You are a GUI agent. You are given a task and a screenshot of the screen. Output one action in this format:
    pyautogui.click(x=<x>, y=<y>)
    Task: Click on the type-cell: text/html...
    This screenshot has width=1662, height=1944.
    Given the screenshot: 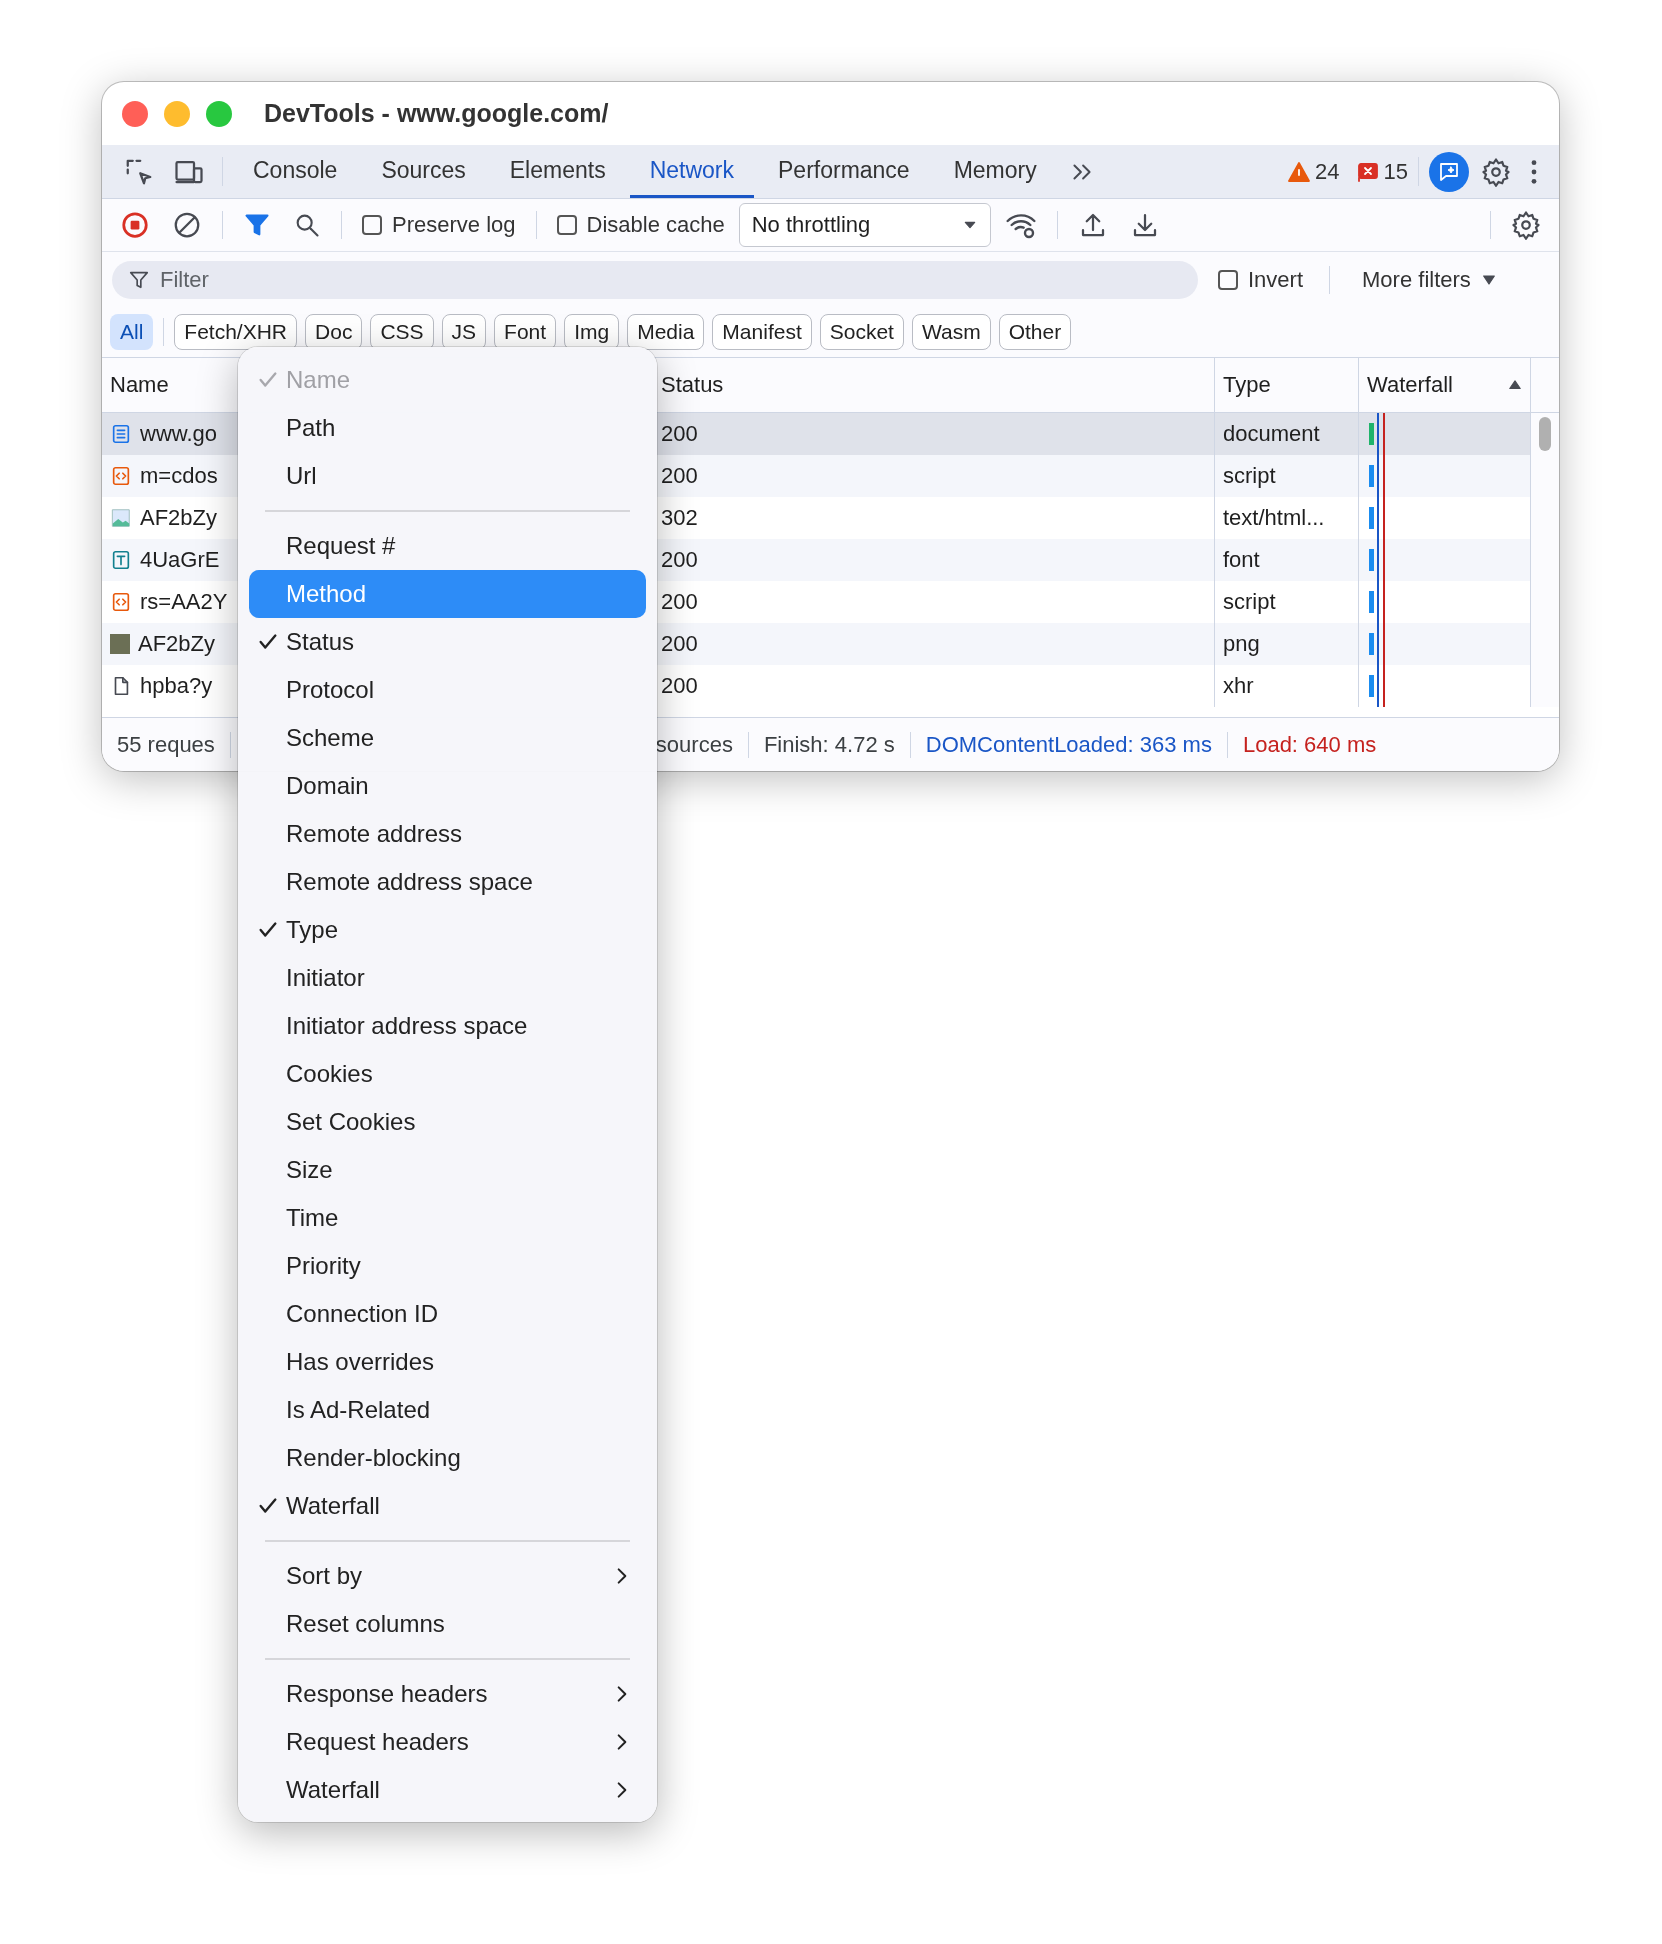 What is the action you would take?
    pyautogui.click(x=1274, y=518)
    